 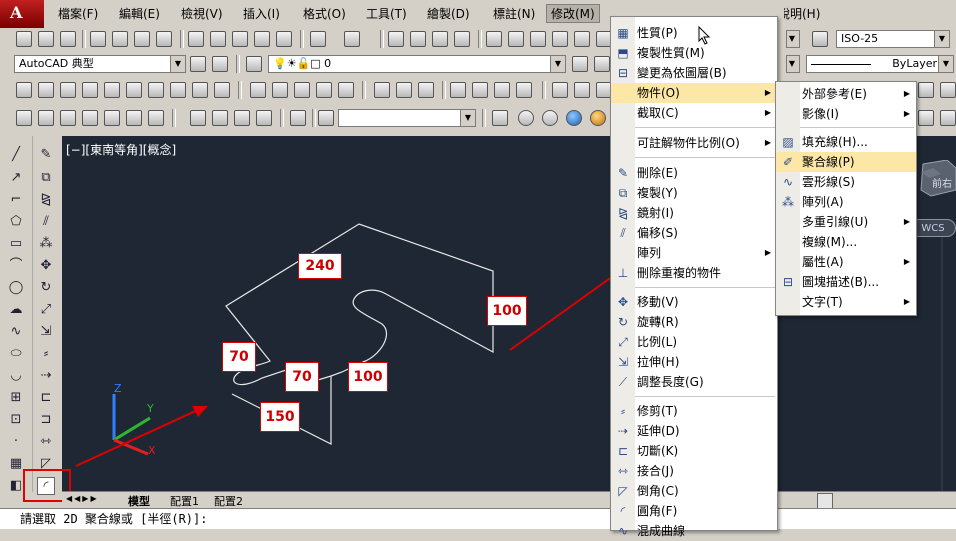 What do you see at coordinates (68, 39) in the screenshot?
I see `save-icon` at bounding box center [68, 39].